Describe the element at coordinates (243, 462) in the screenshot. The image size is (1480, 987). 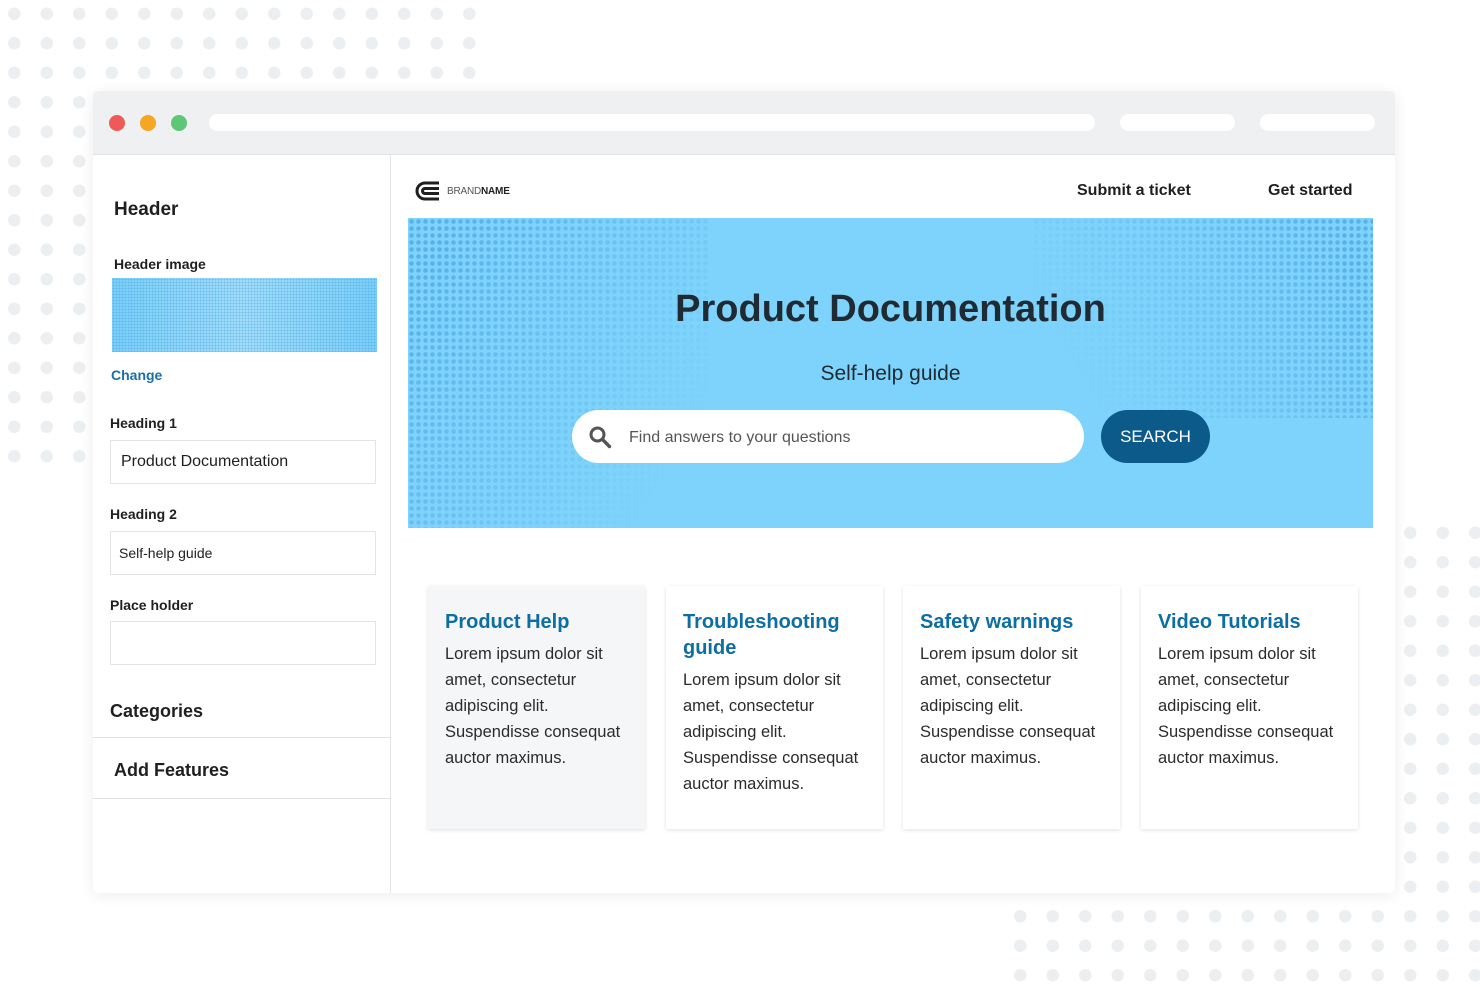
I see `heading1-field` at that location.